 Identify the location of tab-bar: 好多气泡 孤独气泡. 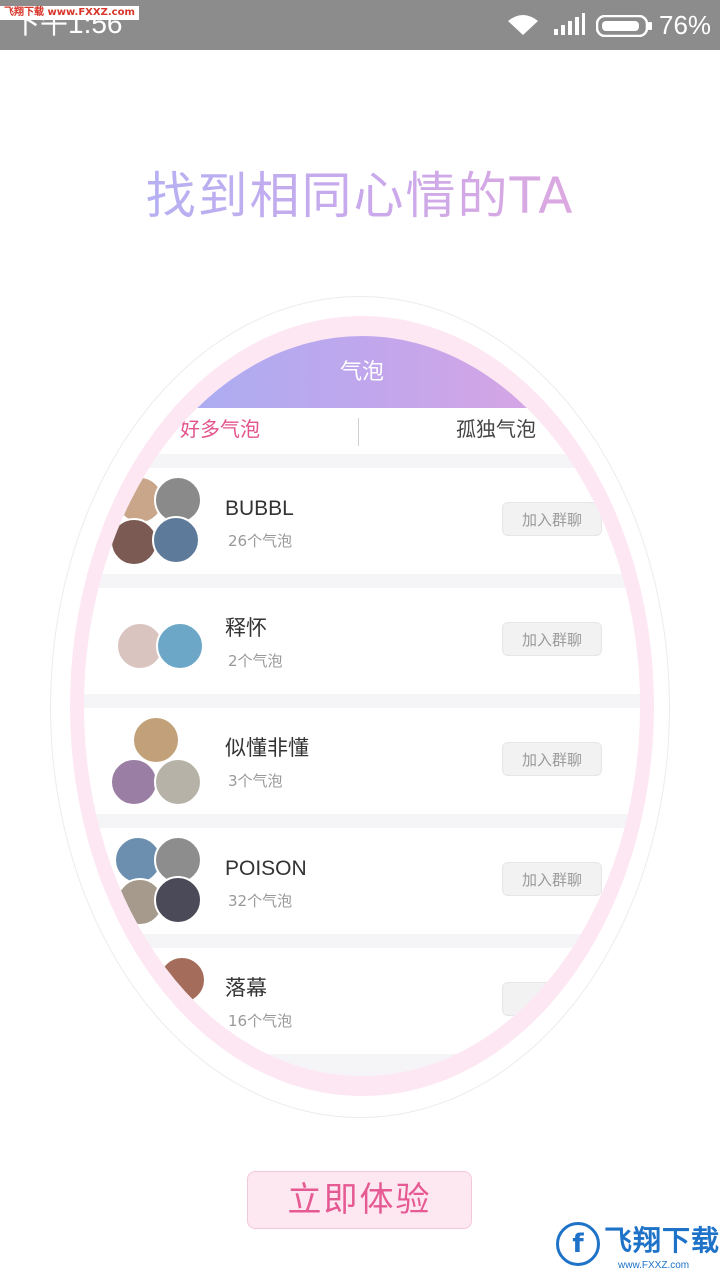
(362, 431).